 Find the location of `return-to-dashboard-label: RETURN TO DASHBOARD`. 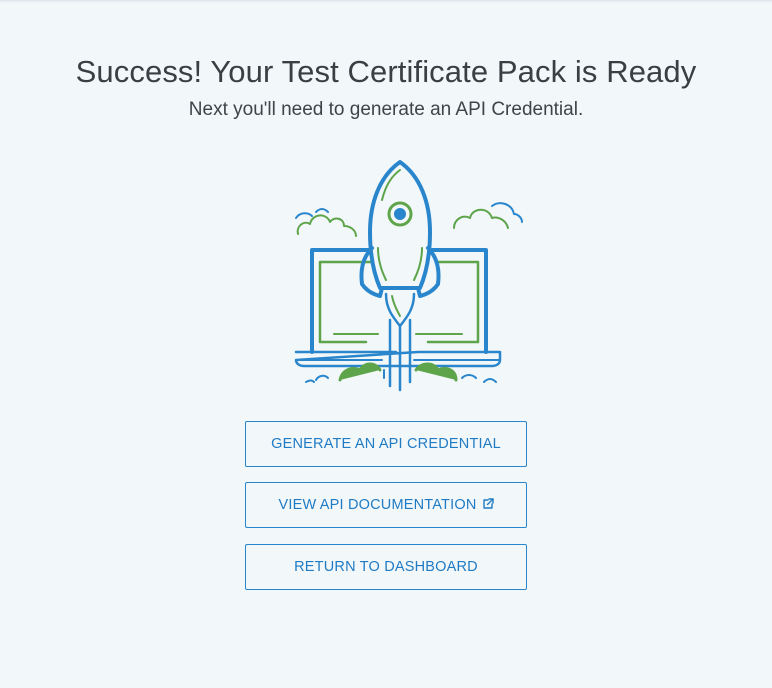

return-to-dashboard-label: RETURN TO DASHBOARD is located at coordinates (386, 567).